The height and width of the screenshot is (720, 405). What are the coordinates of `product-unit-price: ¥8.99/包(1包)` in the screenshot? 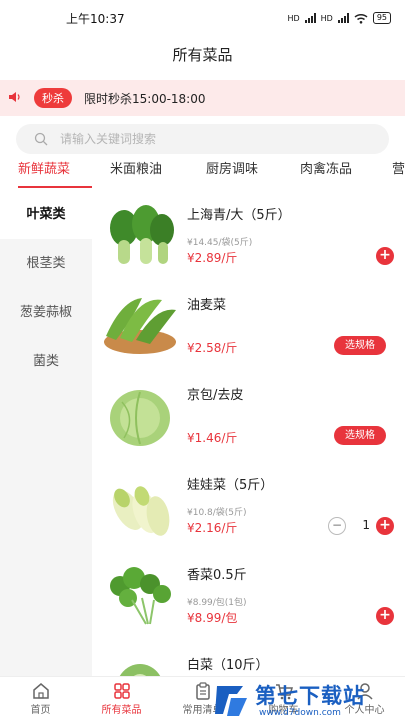 It's located at (217, 603).